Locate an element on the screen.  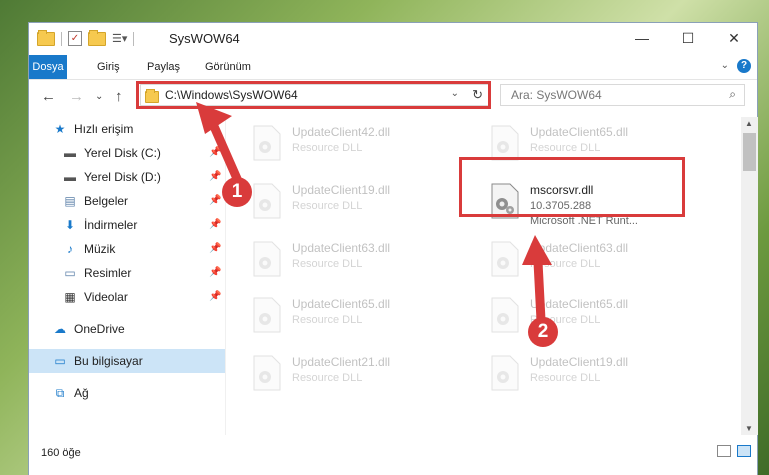
callout-badge-2: 2 is located at coordinates (543, 332).